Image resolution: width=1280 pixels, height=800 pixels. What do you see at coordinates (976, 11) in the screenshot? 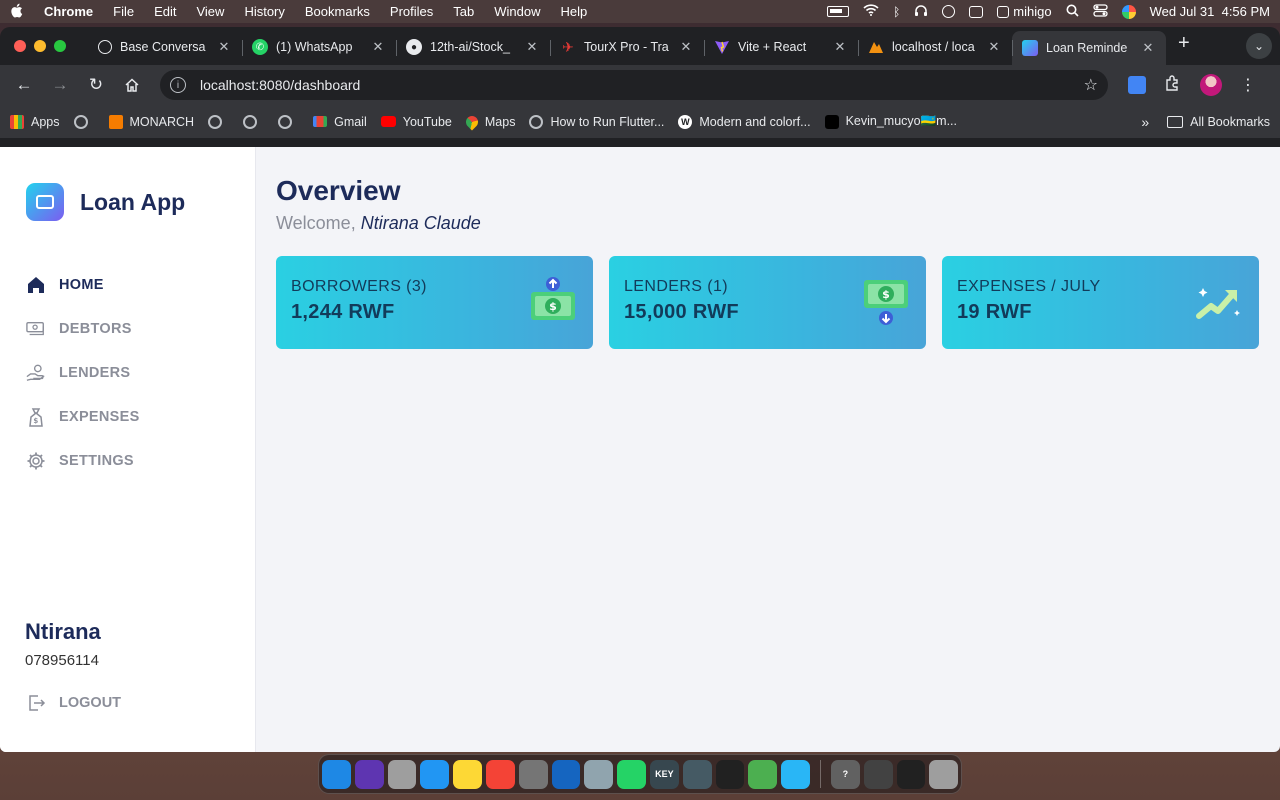
I see `keyboard-icon` at bounding box center [976, 11].